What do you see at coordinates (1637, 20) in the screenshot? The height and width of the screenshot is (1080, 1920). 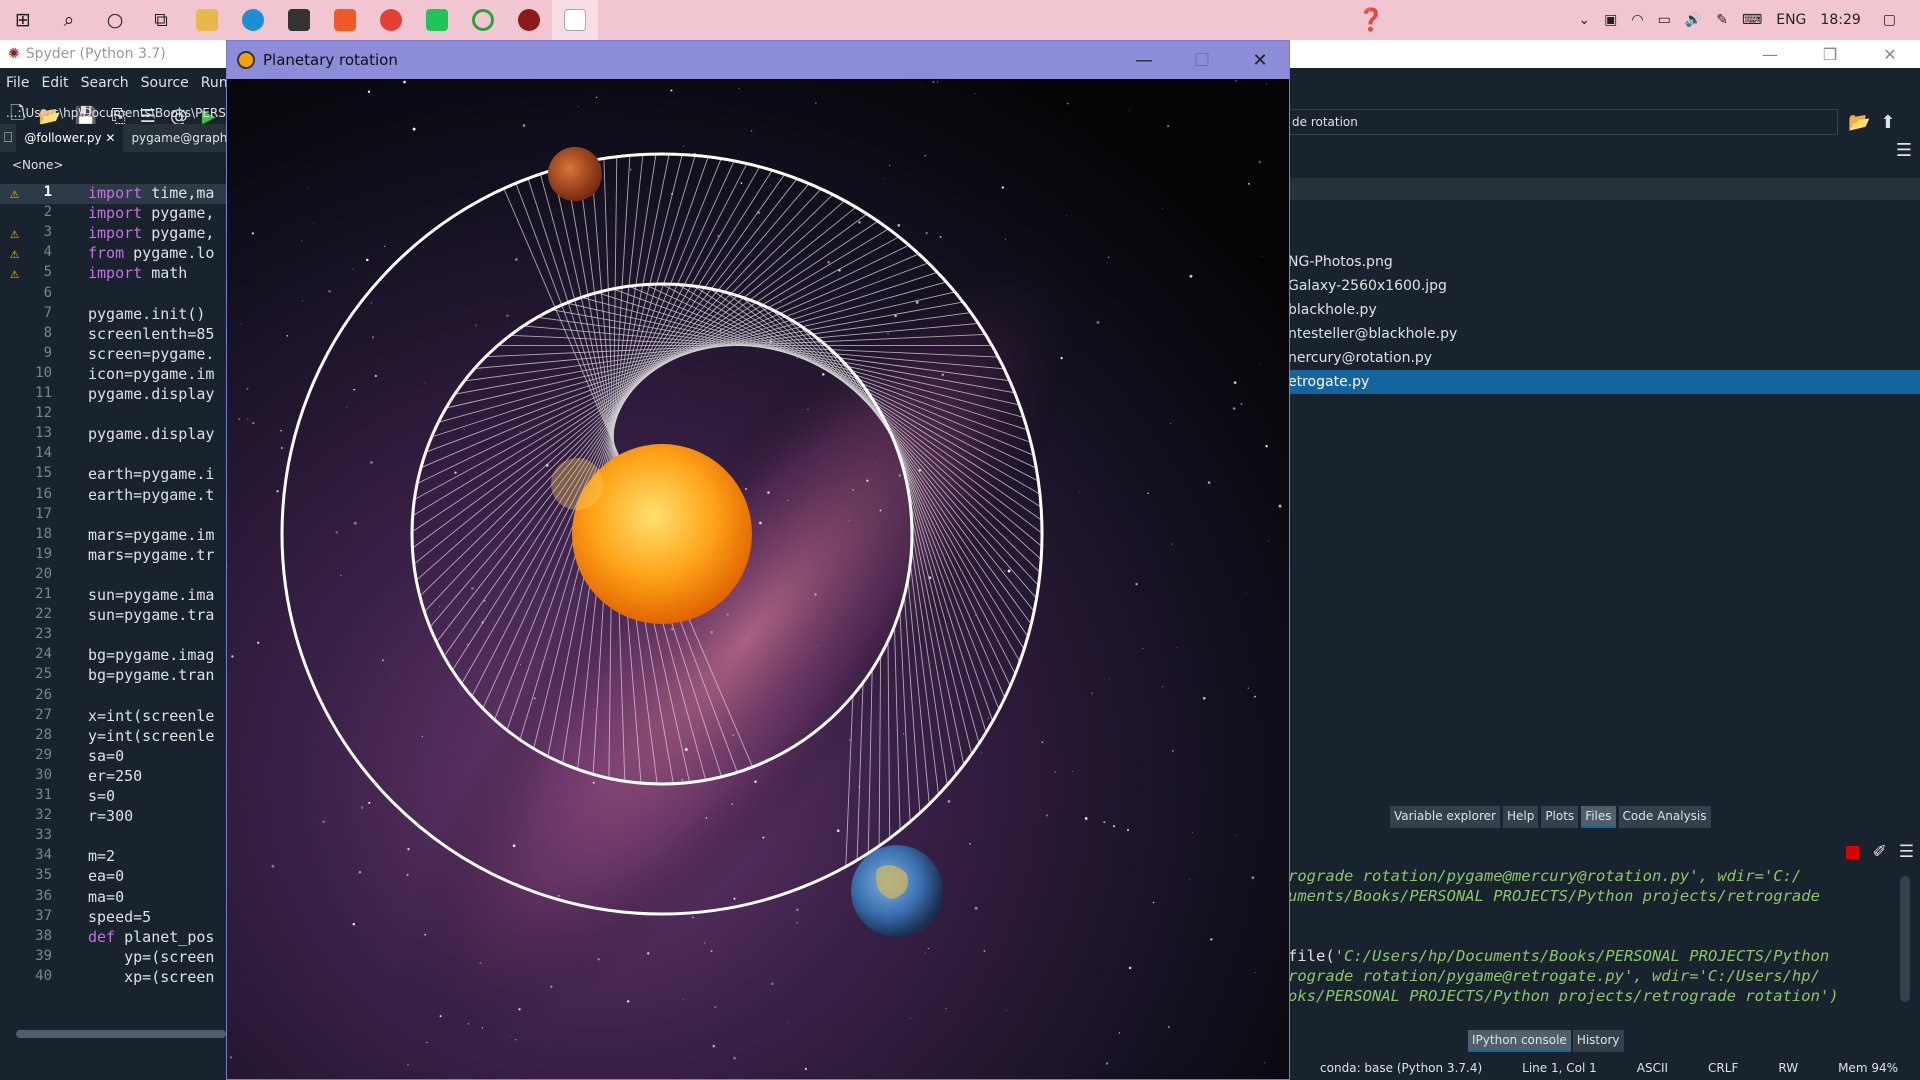 I see `wifi-icon: ◠` at bounding box center [1637, 20].